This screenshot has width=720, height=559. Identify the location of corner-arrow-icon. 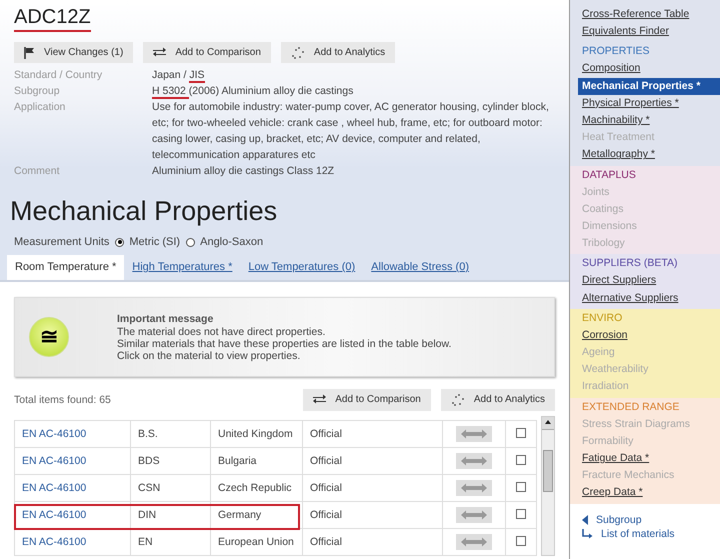
(587, 533).